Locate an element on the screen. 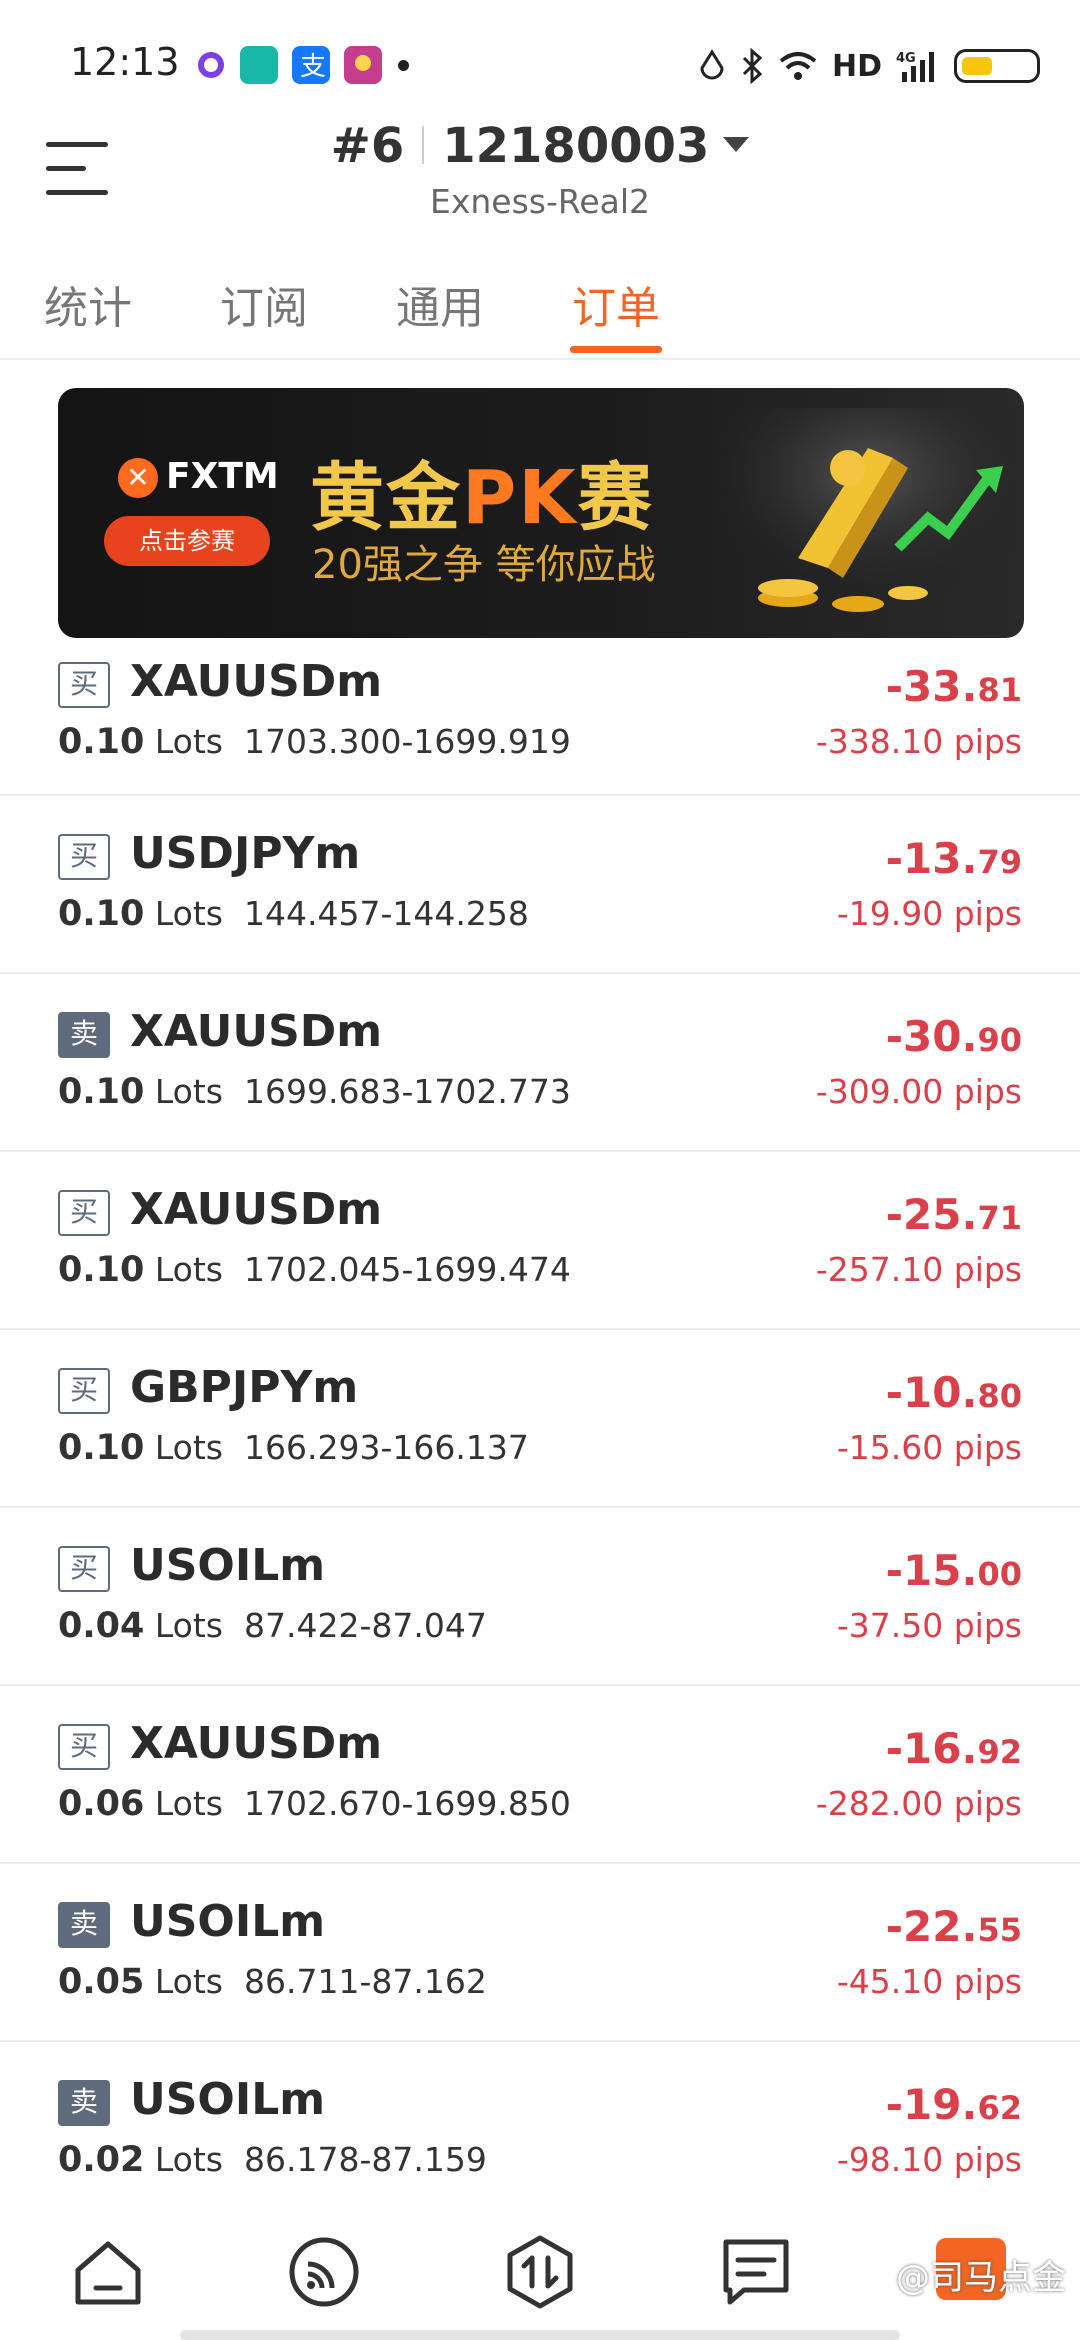  order-profit: -16.92 is located at coordinates (953, 1748).